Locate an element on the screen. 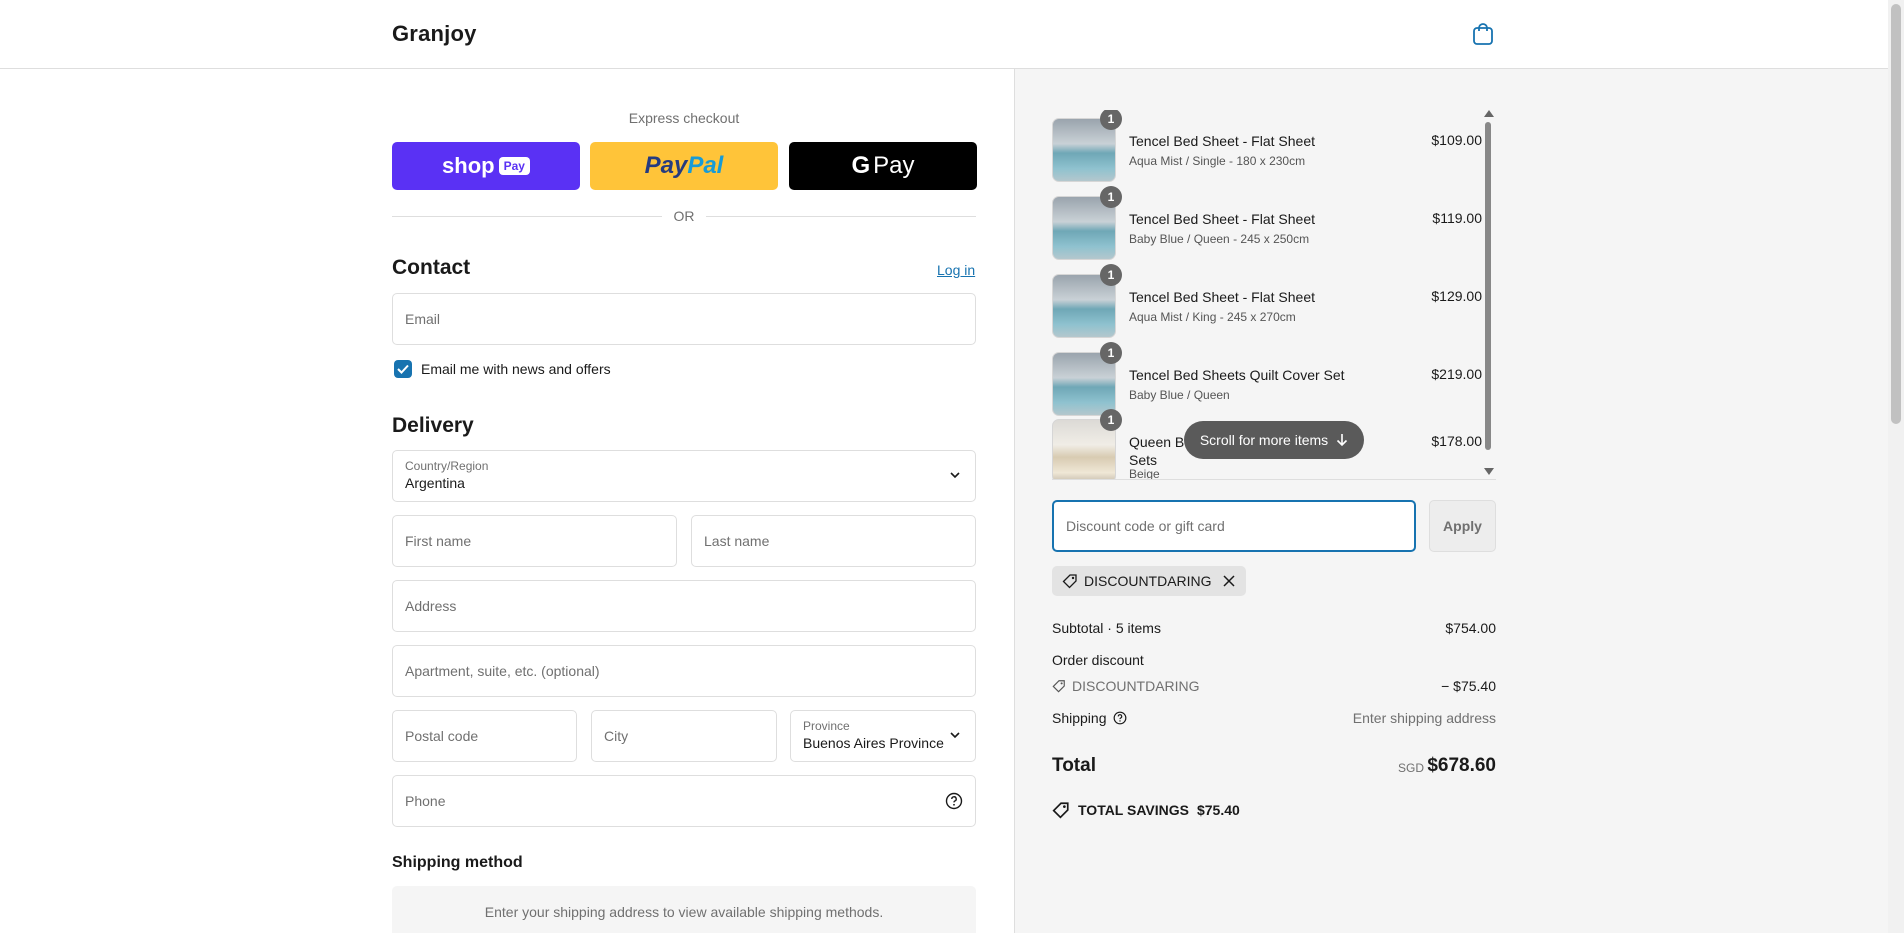 The width and height of the screenshot is (1904, 933). total-currency: SGD is located at coordinates (1411, 768).